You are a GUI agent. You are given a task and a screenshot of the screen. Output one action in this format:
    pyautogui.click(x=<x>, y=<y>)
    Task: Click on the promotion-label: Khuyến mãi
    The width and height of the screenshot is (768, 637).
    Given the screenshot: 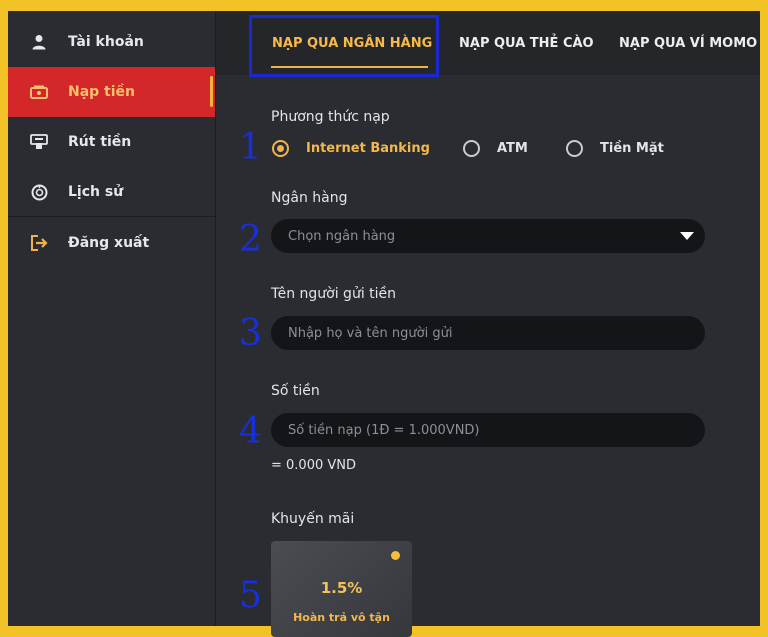 What is the action you would take?
    pyautogui.click(x=313, y=519)
    